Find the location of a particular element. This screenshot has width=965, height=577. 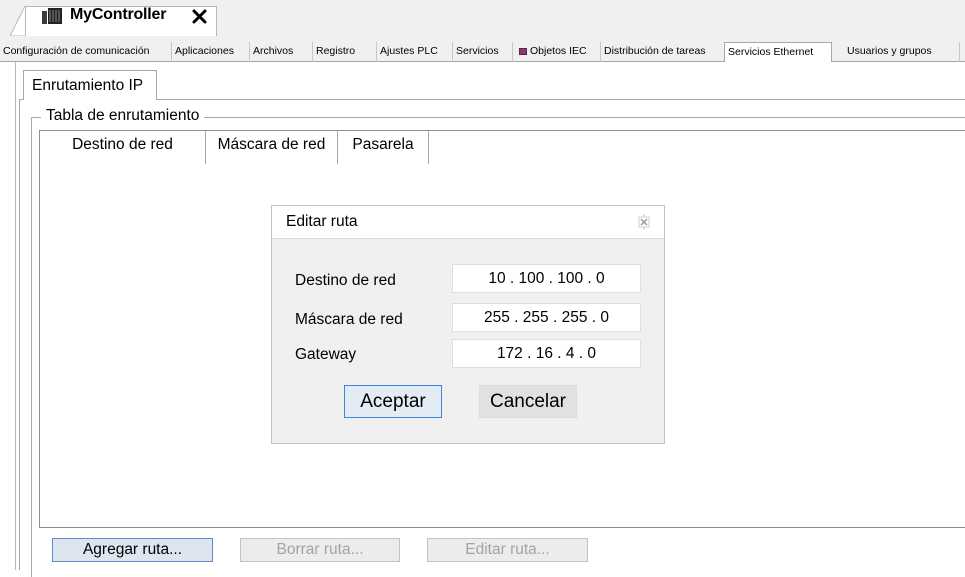

network-destination-label: Destino de red is located at coordinates (345, 280).